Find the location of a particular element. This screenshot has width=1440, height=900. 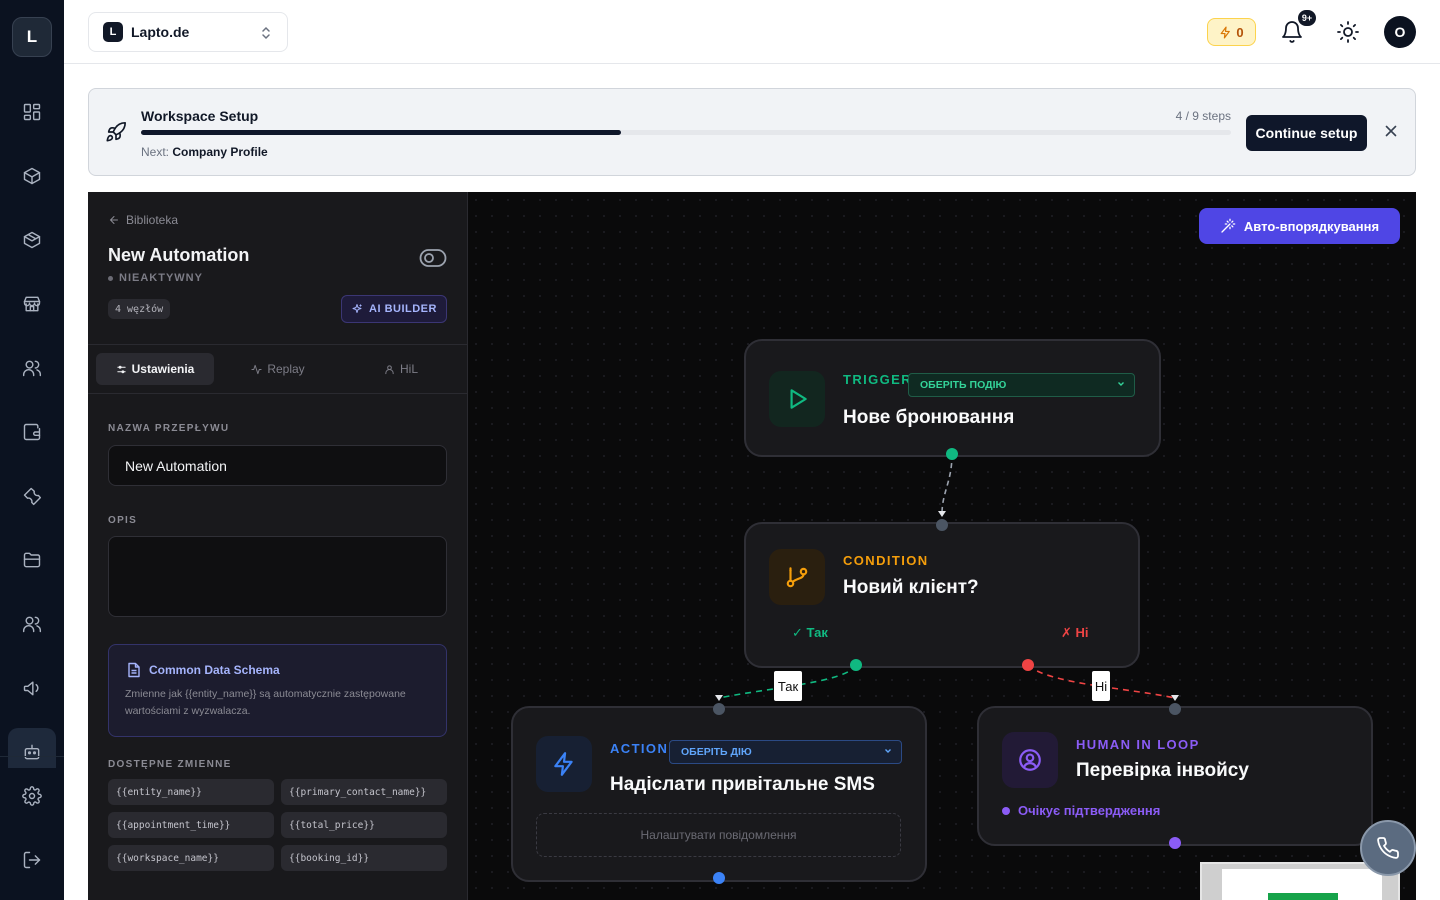

back-link: Biblioteka is located at coordinates (143, 220).